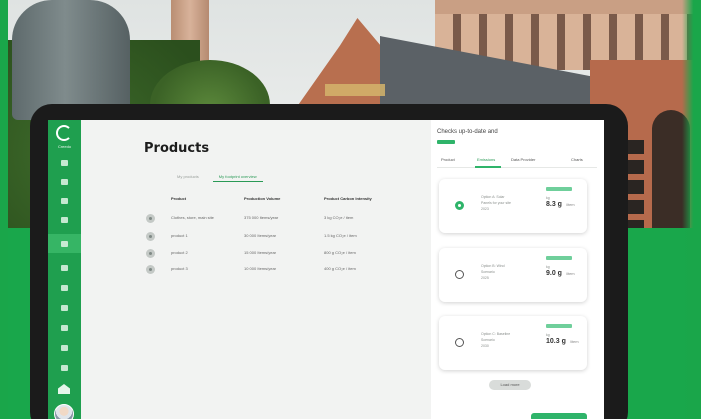 This screenshot has width=701, height=419. What do you see at coordinates (179, 252) in the screenshot?
I see `cell-product: product 2` at bounding box center [179, 252].